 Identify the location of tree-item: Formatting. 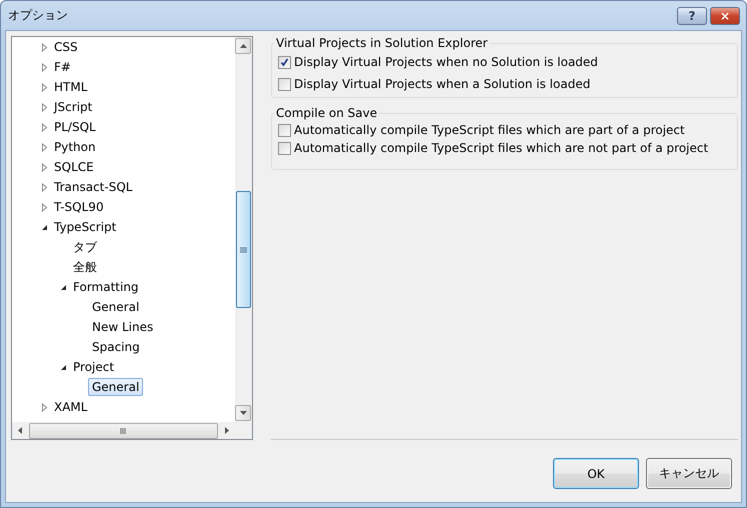
(106, 287).